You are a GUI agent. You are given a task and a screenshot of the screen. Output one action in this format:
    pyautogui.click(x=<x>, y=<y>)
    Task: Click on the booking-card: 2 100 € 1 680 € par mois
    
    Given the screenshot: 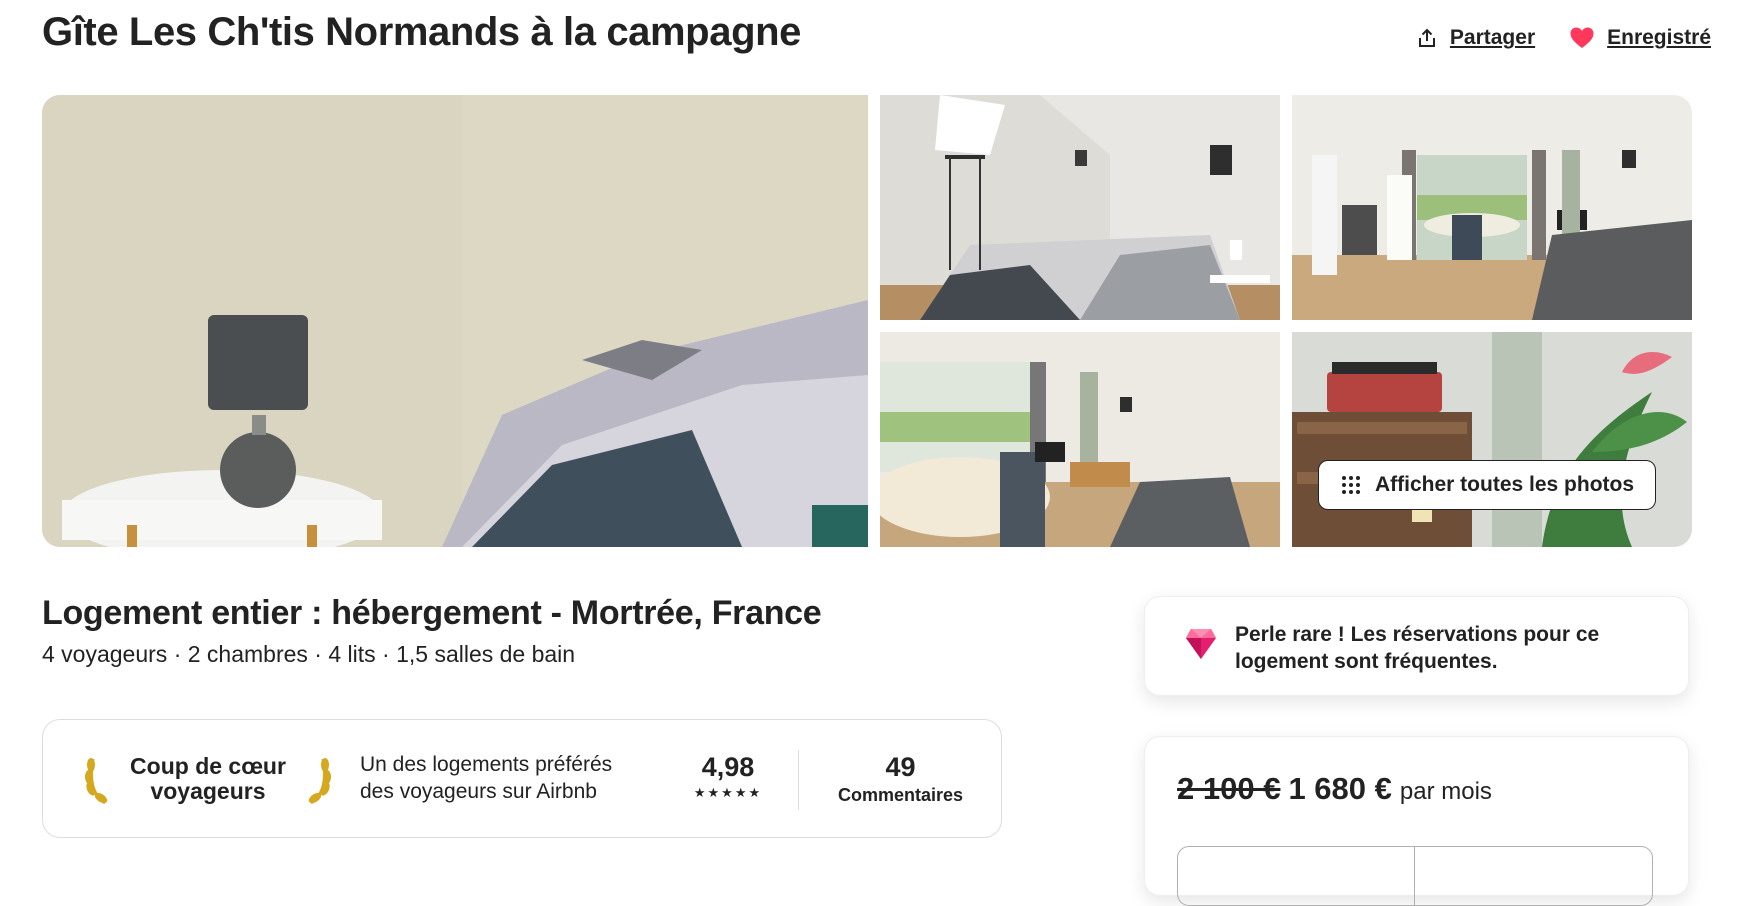 What is the action you would take?
    pyautogui.click(x=1416, y=821)
    